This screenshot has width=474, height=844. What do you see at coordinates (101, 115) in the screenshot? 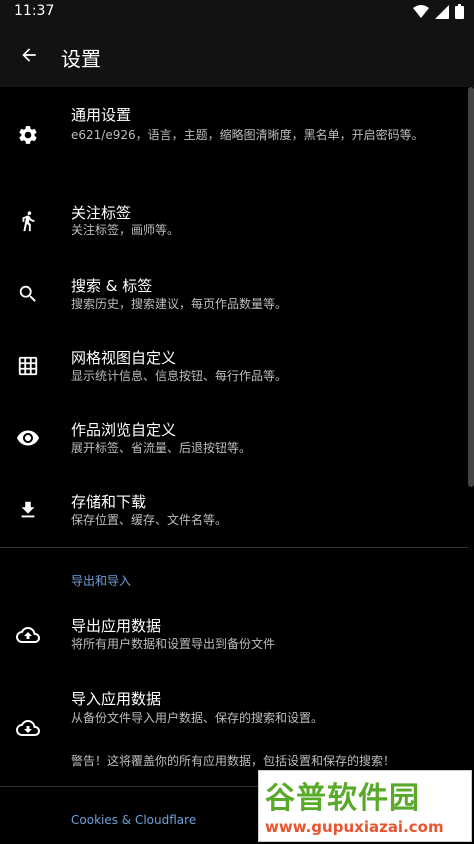
I see `settings-item-title: 通用设置` at bounding box center [101, 115].